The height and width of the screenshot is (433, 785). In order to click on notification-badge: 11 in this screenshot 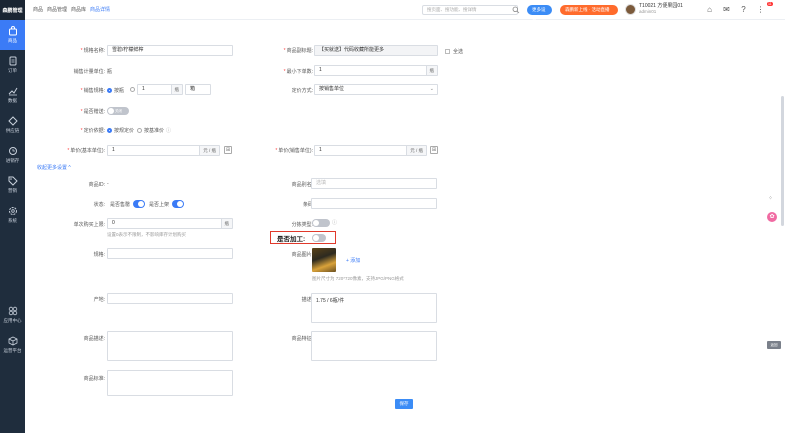, I will do `click(770, 4)`.